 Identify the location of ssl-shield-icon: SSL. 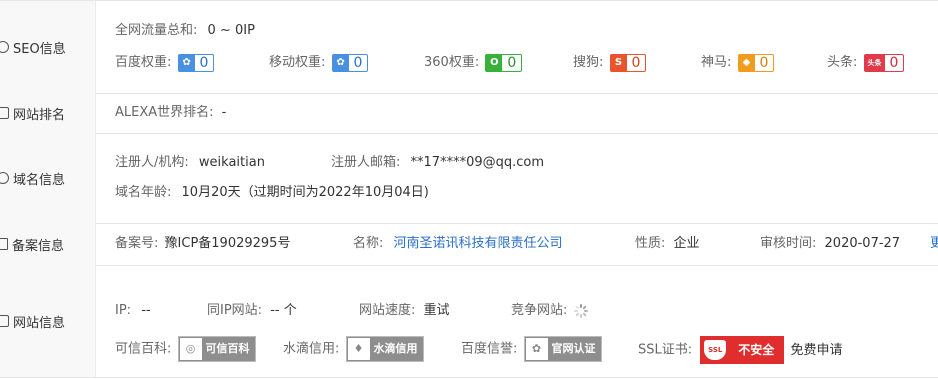
(715, 350).